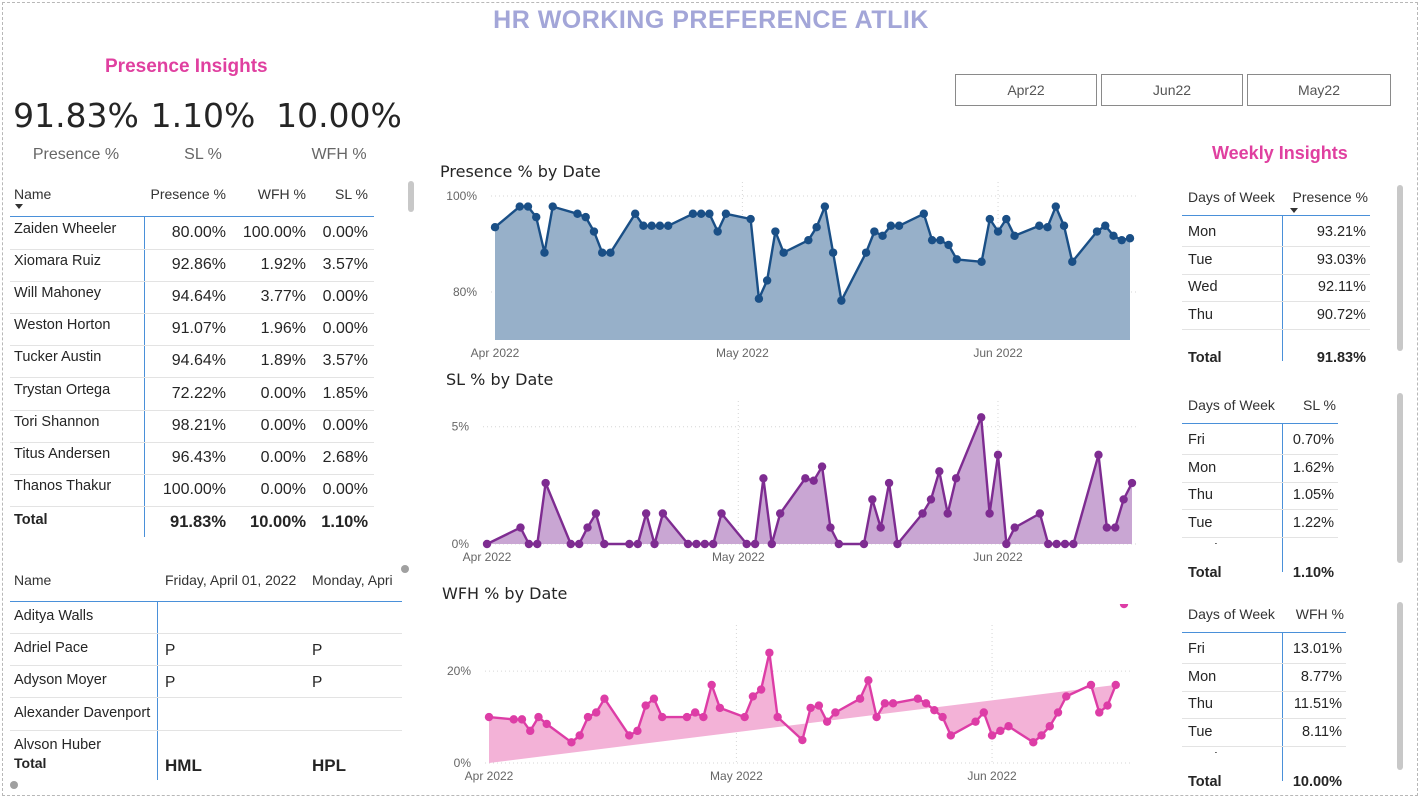 Image resolution: width=1422 pixels, height=800 pixels. What do you see at coordinates (54, 616) in the screenshot?
I see `matrix-employee-name: Aditya Walls` at bounding box center [54, 616].